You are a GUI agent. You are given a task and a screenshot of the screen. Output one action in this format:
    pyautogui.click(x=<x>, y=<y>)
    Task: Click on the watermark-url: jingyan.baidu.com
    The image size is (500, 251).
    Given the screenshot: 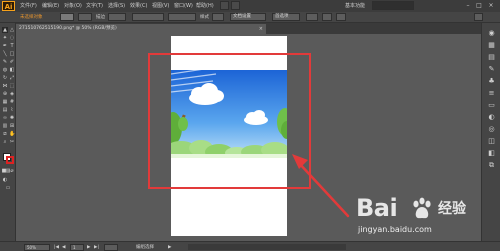 What is the action you would take?
    pyautogui.click(x=395, y=229)
    